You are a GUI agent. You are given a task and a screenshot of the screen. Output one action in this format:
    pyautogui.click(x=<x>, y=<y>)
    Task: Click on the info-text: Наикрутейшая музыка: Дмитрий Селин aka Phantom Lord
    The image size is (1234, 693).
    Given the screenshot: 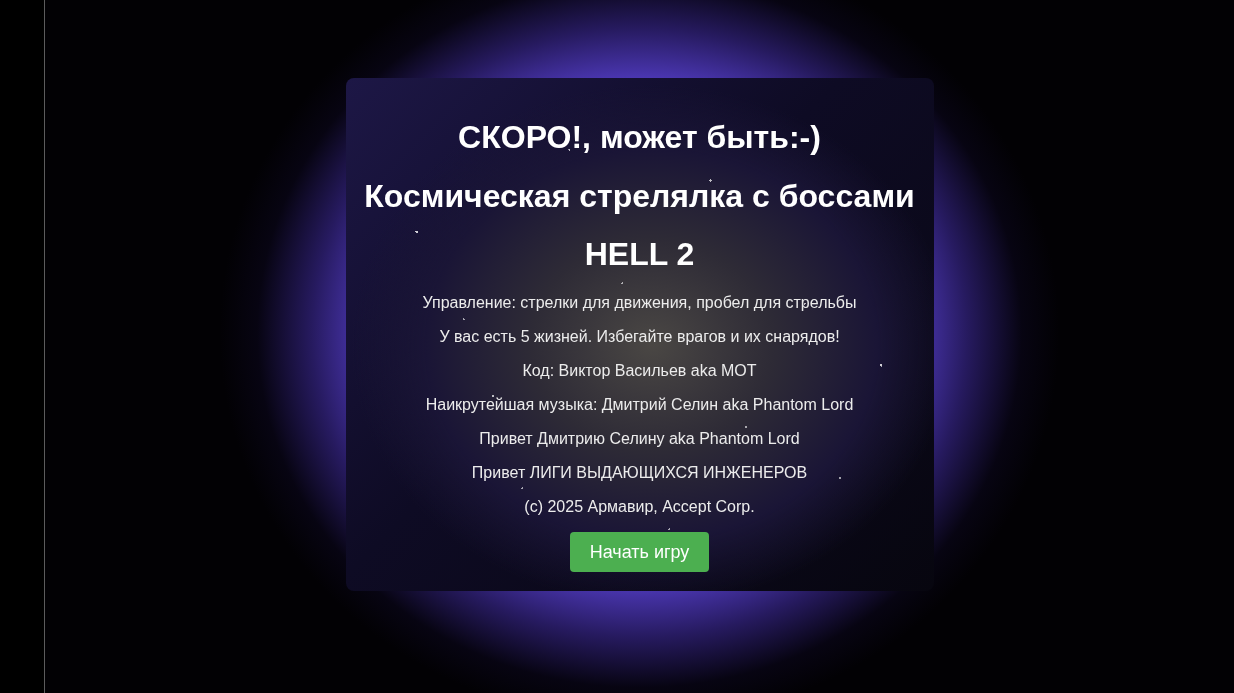 What is the action you would take?
    pyautogui.click(x=639, y=405)
    